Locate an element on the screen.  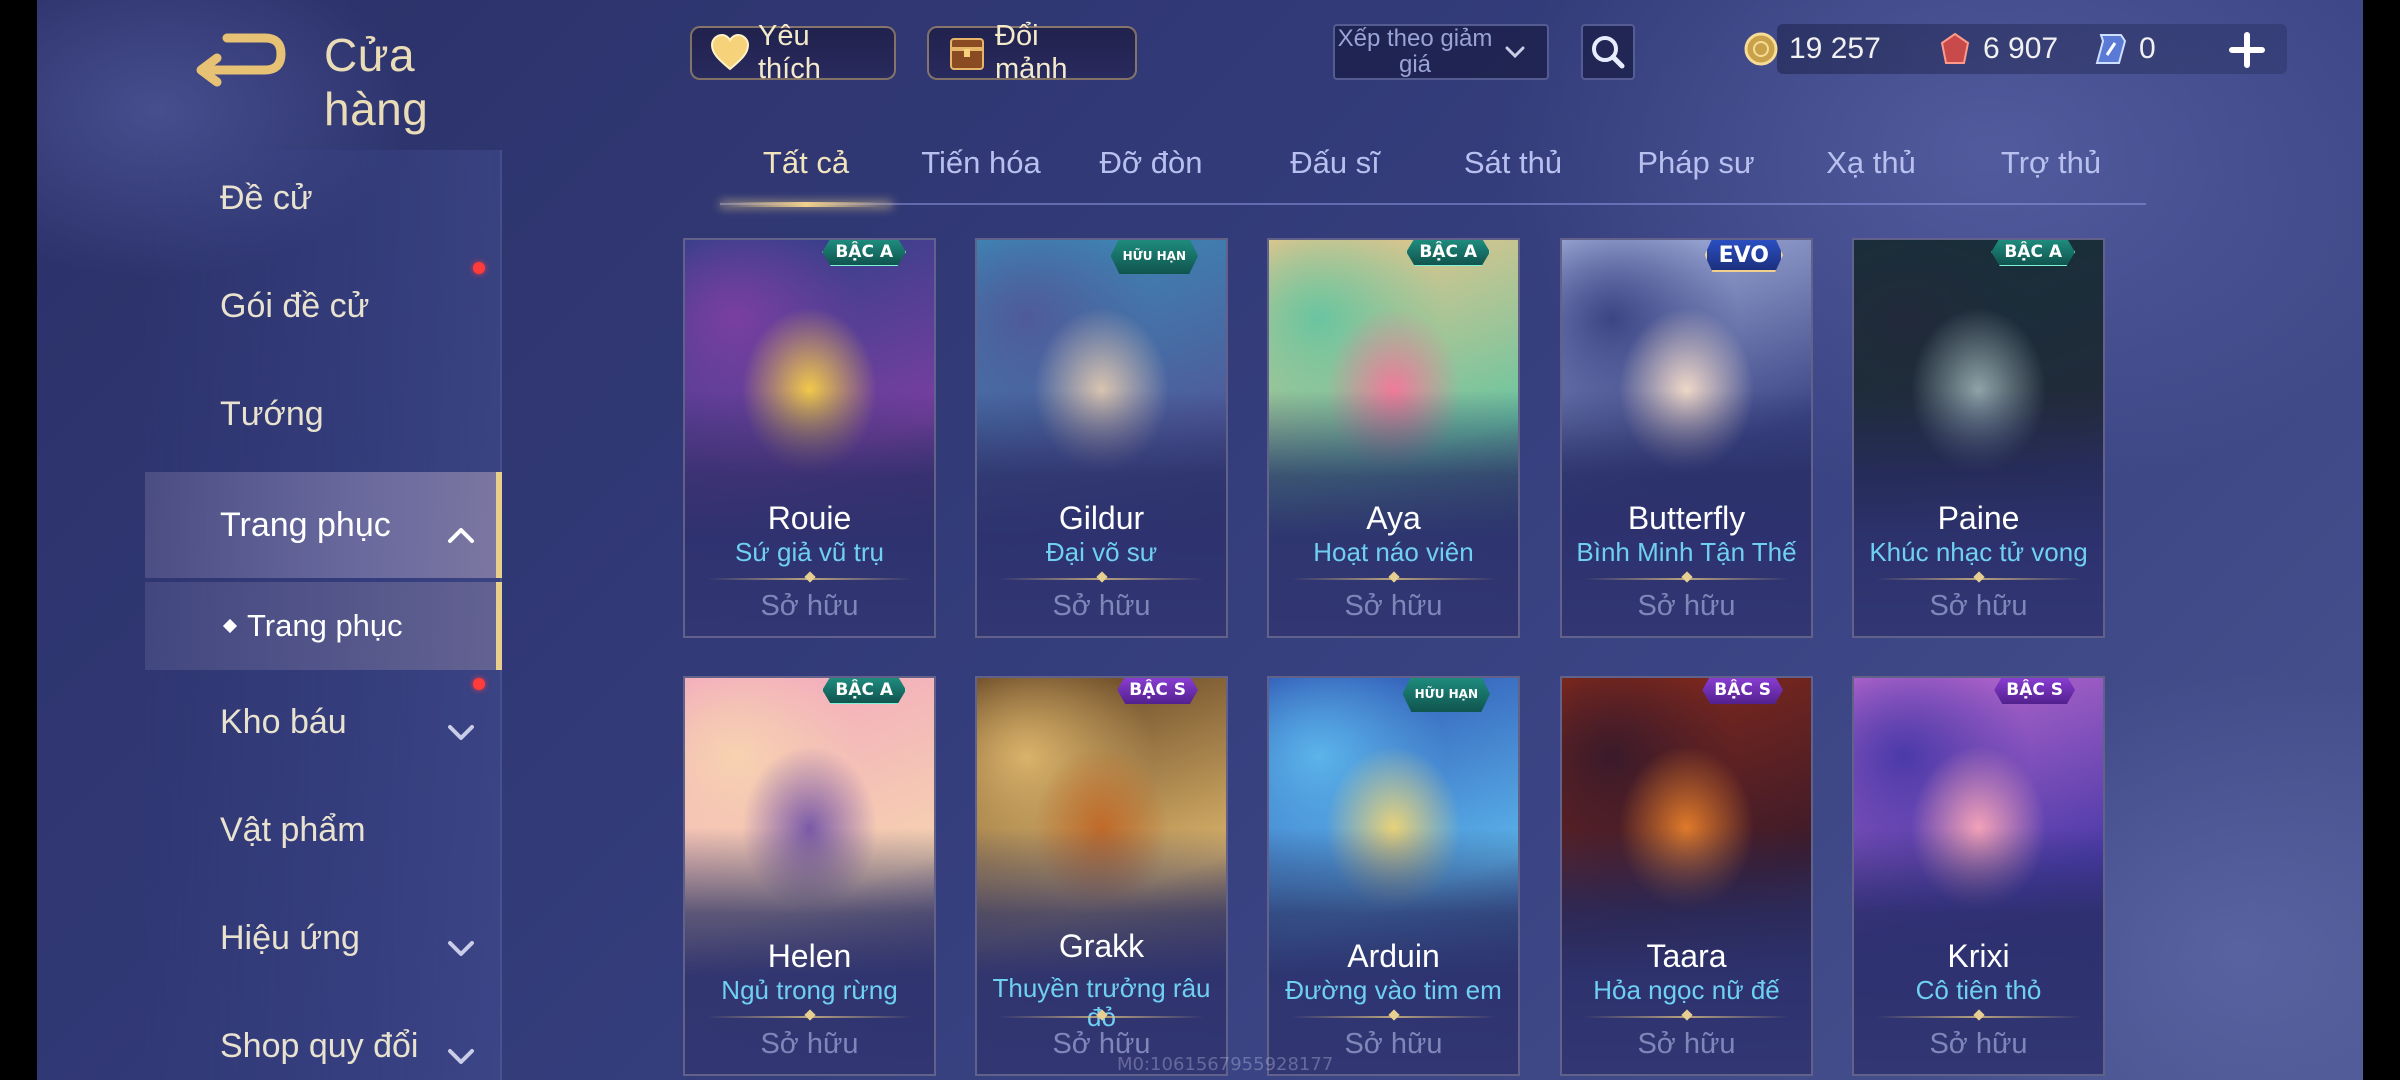
skin-name: Đại võ sư is located at coordinates (1101, 552).